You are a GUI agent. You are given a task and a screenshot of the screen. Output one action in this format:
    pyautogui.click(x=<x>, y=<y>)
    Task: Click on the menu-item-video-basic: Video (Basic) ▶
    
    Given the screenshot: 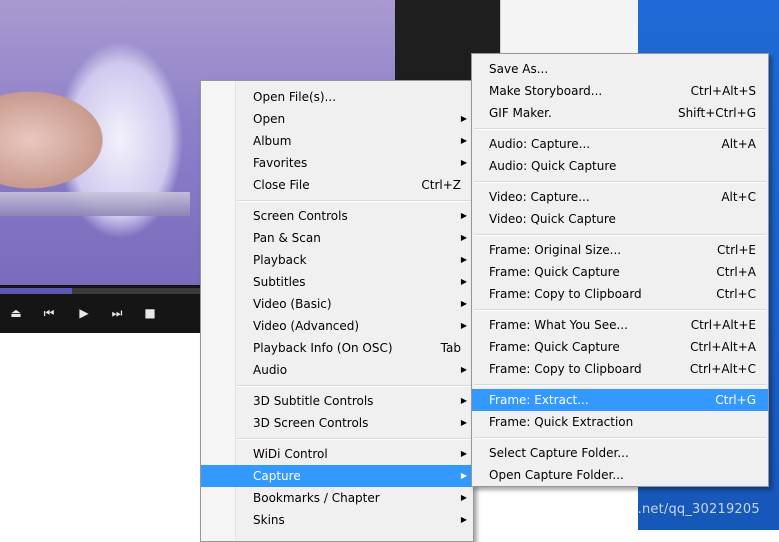 What is the action you would take?
    pyautogui.click(x=337, y=304)
    